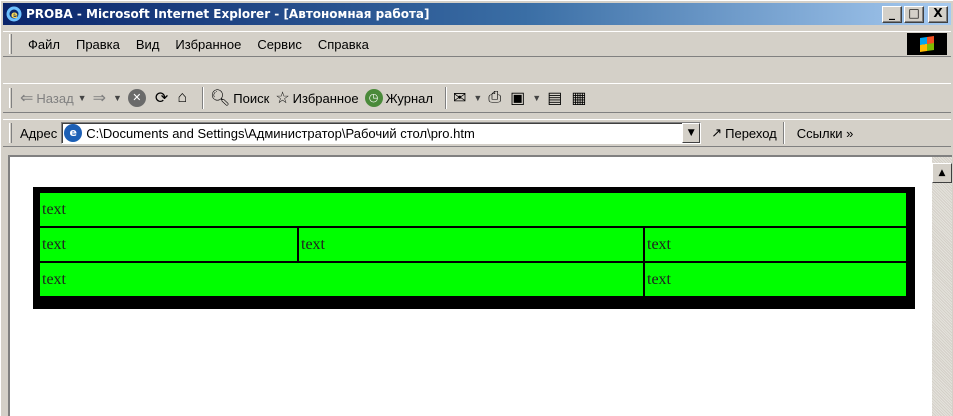 The height and width of the screenshot is (416, 953). I want to click on table-row: text text, so click(474, 279).